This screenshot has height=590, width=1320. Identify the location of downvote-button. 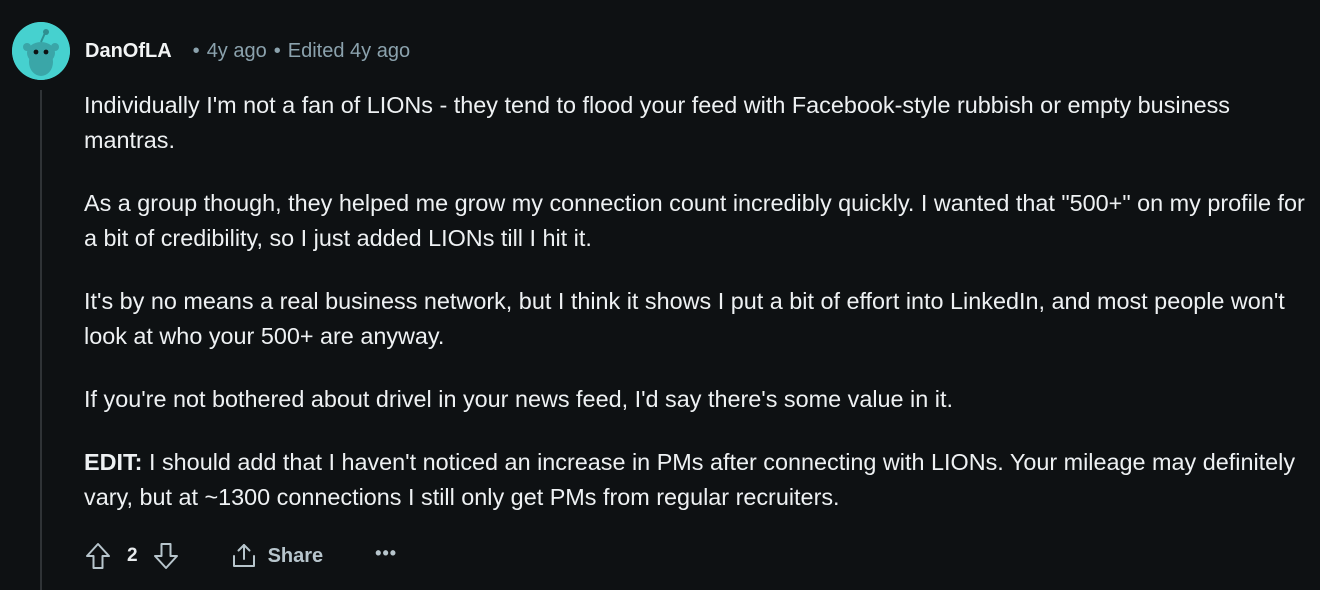
(166, 556).